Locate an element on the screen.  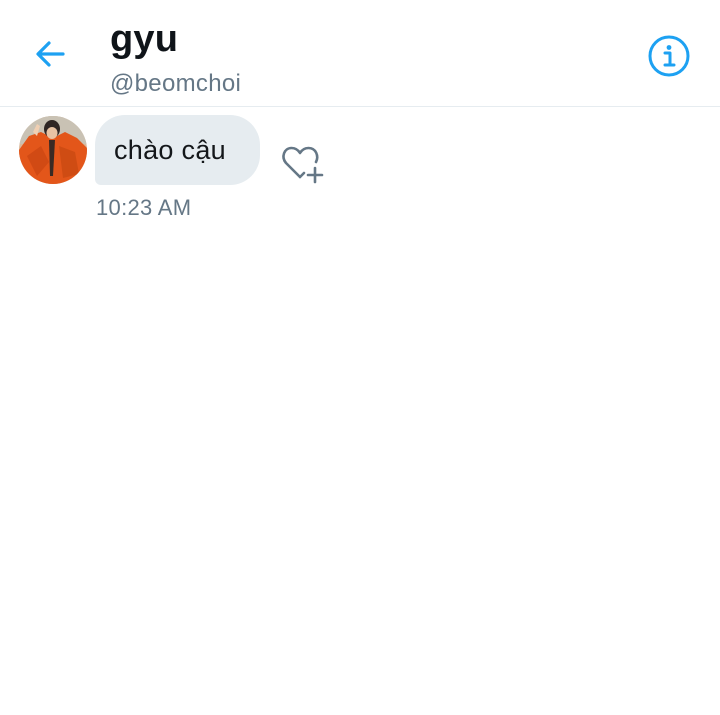
add-reaction-button is located at coordinates (303, 164).